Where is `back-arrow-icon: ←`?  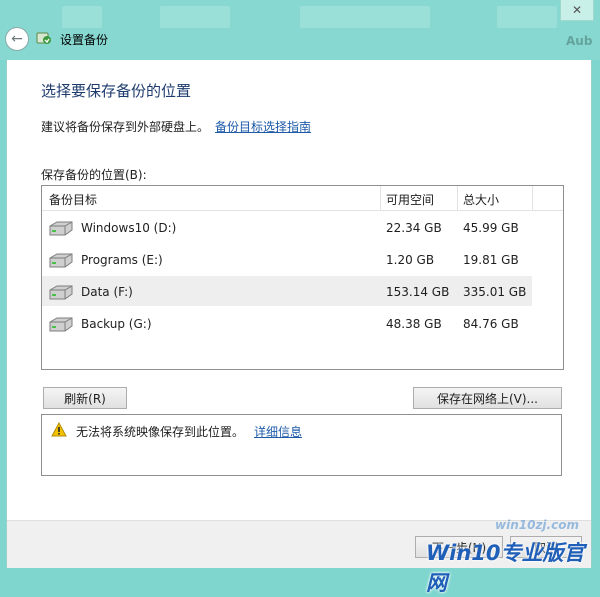
back-arrow-icon: ← is located at coordinates (17, 39).